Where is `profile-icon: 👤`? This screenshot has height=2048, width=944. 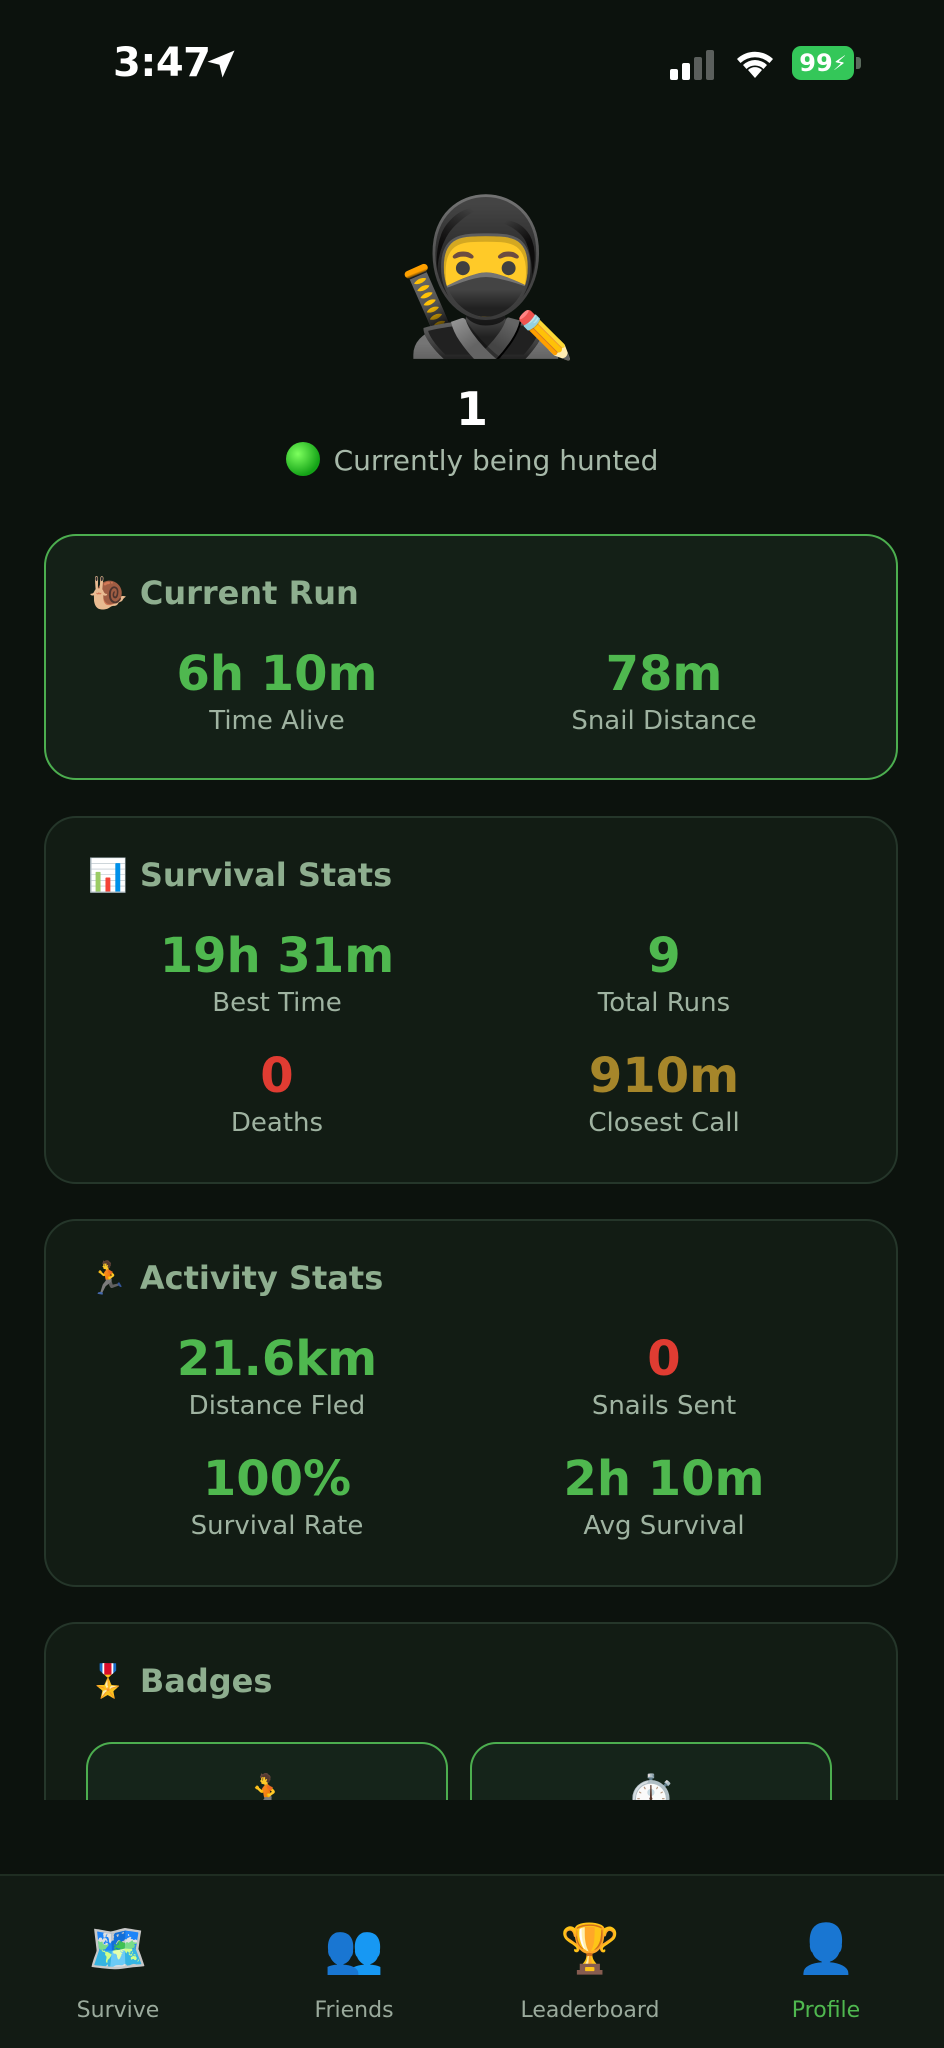
profile-icon: 👤 is located at coordinates (826, 1949).